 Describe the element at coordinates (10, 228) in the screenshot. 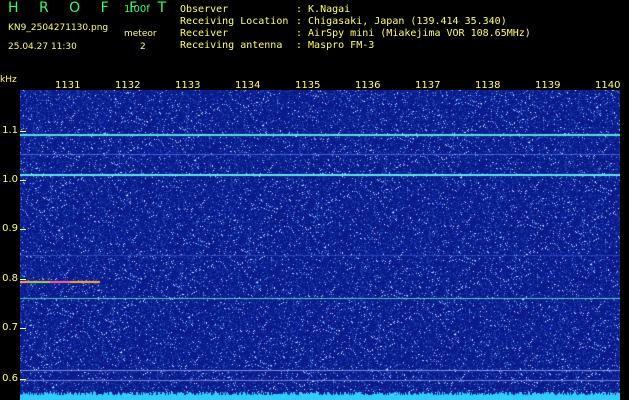

I see `y-tick-label-0.9: 0.9` at that location.